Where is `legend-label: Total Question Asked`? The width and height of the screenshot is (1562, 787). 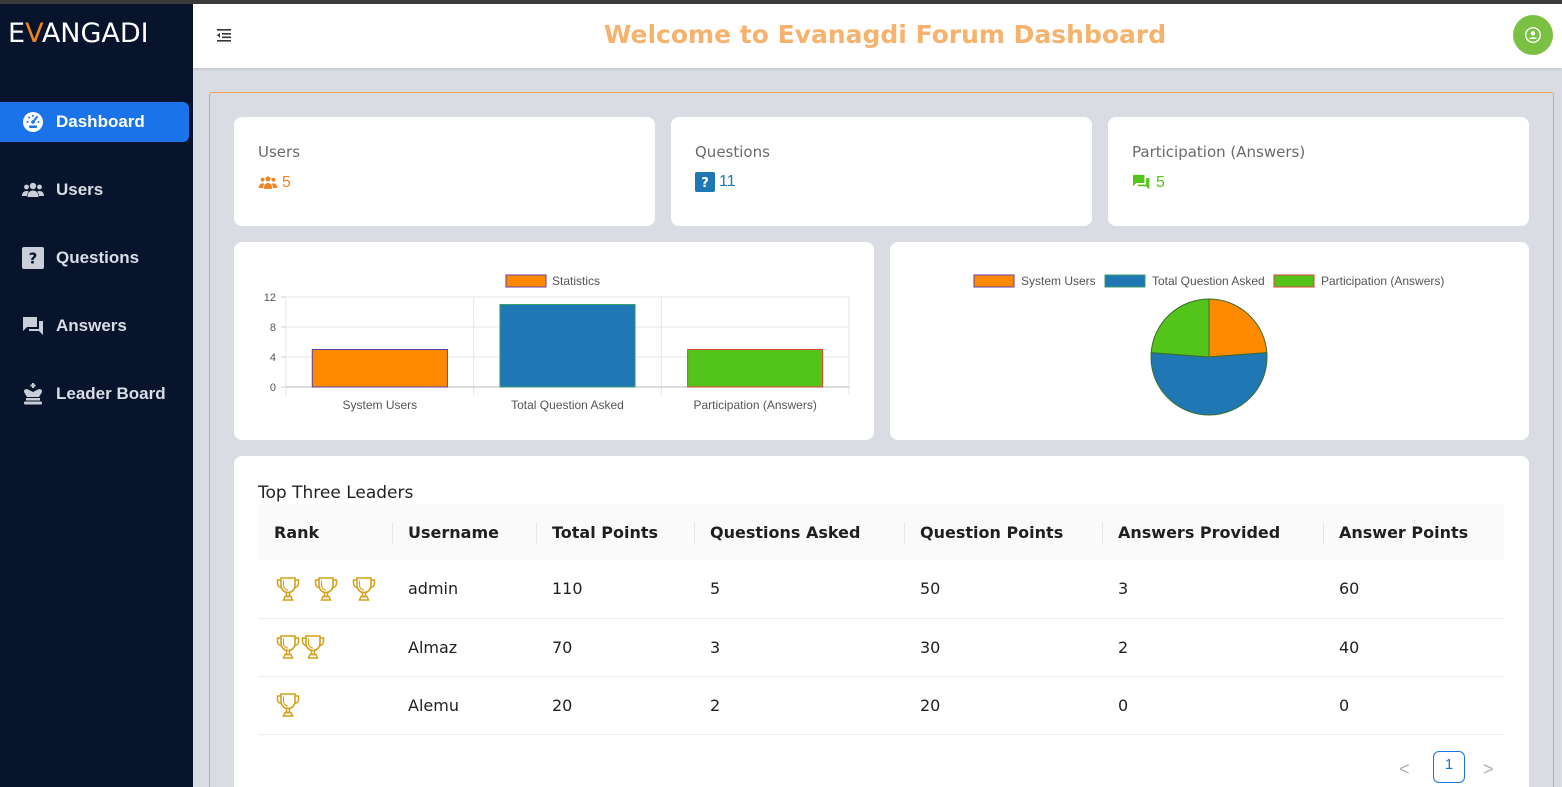 legend-label: Total Question Asked is located at coordinates (1208, 281).